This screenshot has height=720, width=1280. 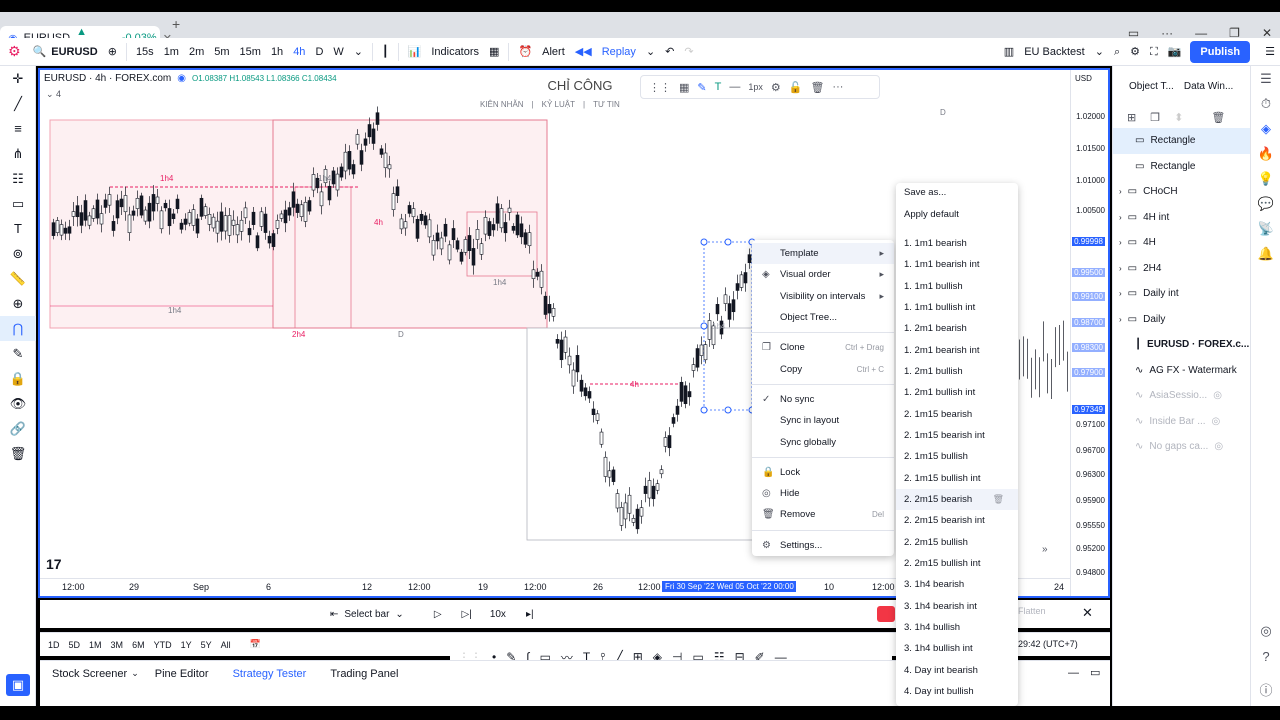 What do you see at coordinates (18, 228) in the screenshot?
I see `text-icon: T` at bounding box center [18, 228].